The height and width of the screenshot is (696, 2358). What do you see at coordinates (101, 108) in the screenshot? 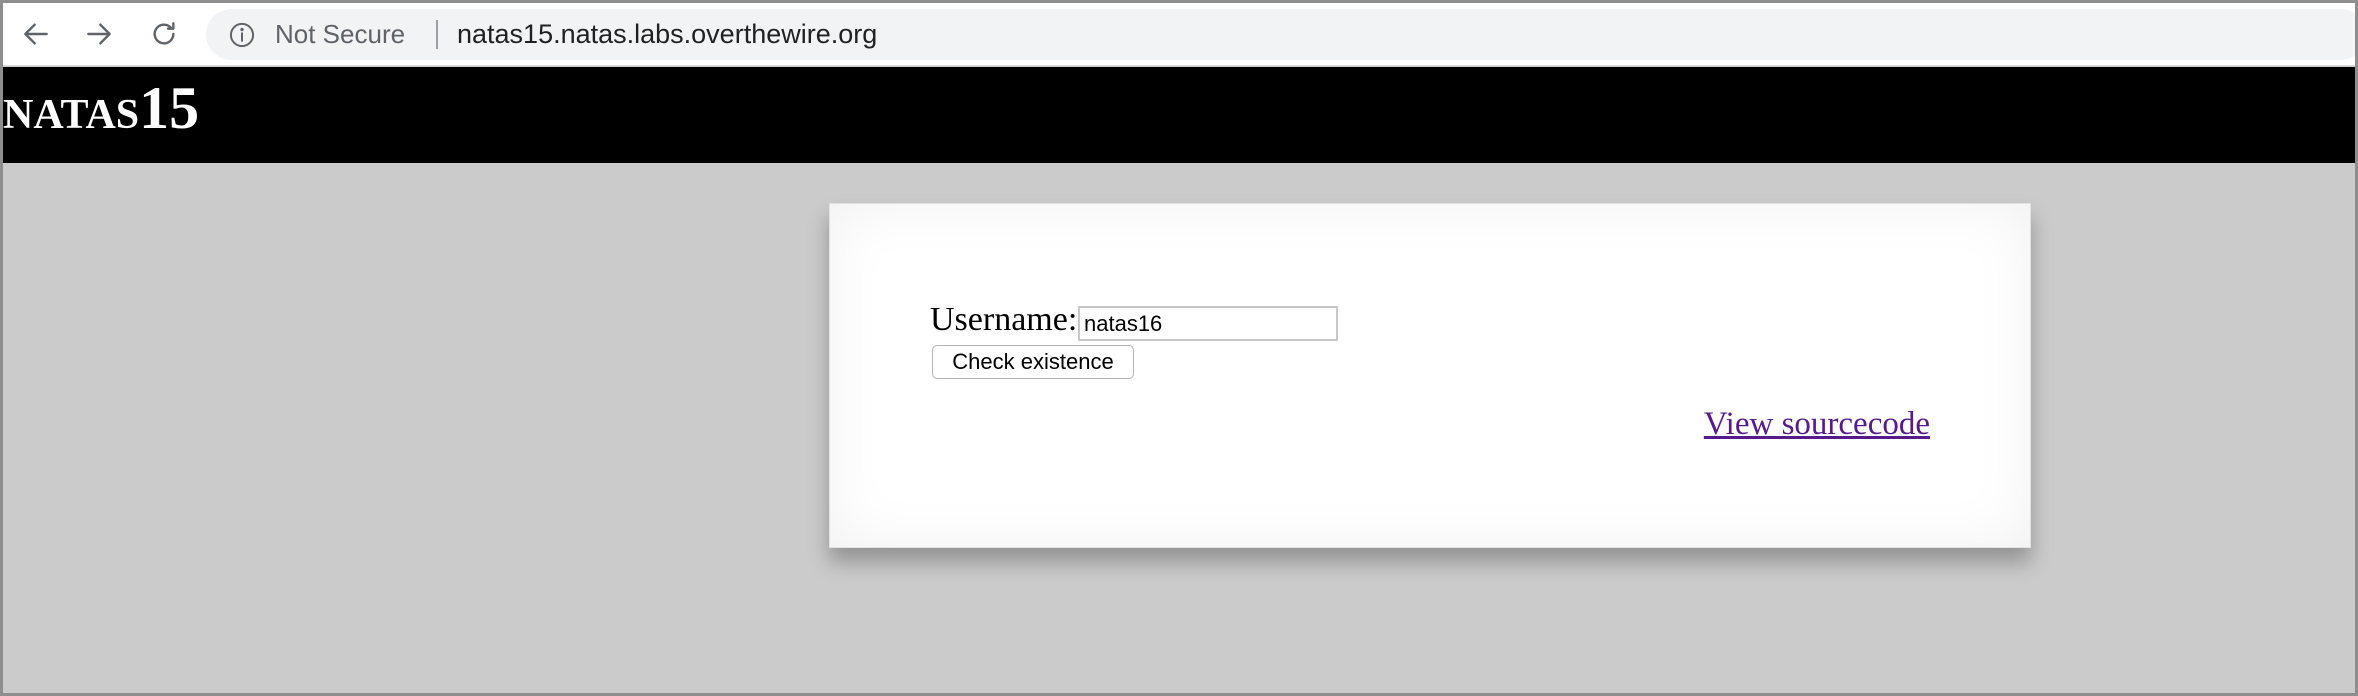
I see `page-title: natas15` at bounding box center [101, 108].